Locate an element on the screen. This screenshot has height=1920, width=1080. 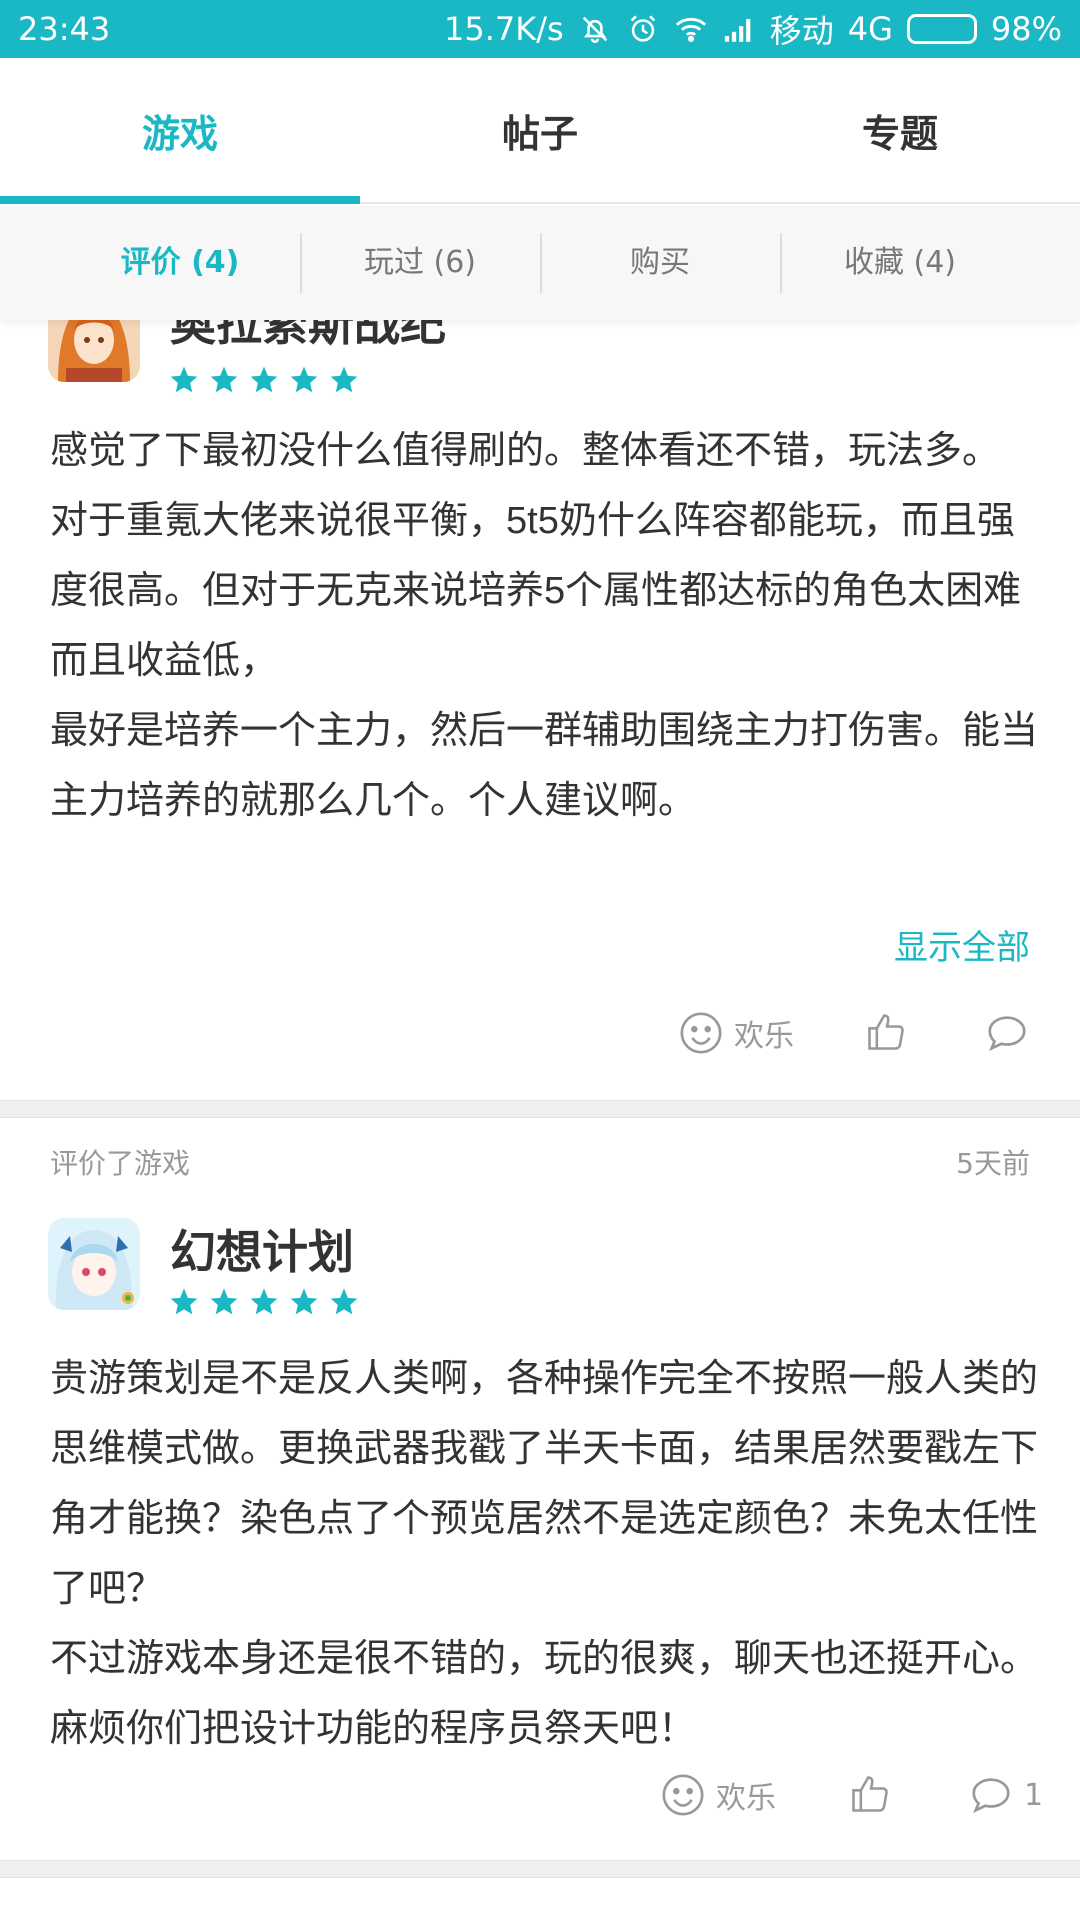
subtab-played: 玩过 (6) is located at coordinates (420, 263).